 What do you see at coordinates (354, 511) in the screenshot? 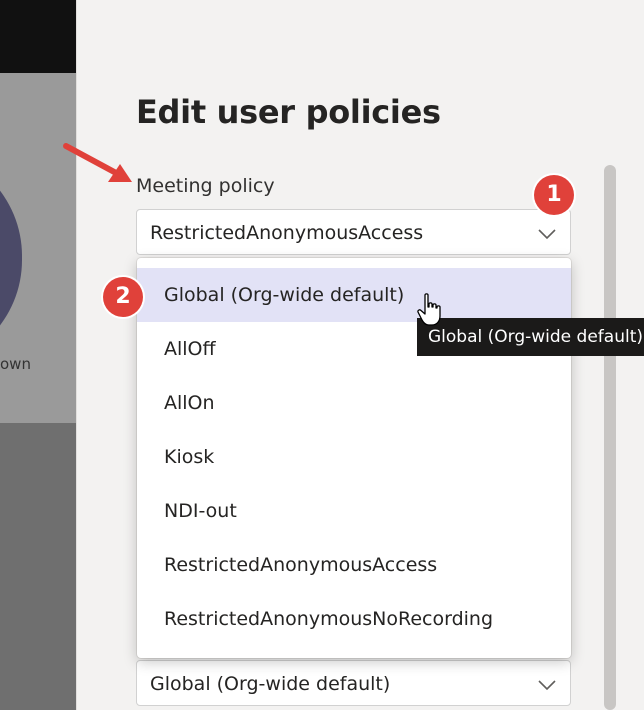
I see `dropdown-option-ndi-out: NDI-out` at bounding box center [354, 511].